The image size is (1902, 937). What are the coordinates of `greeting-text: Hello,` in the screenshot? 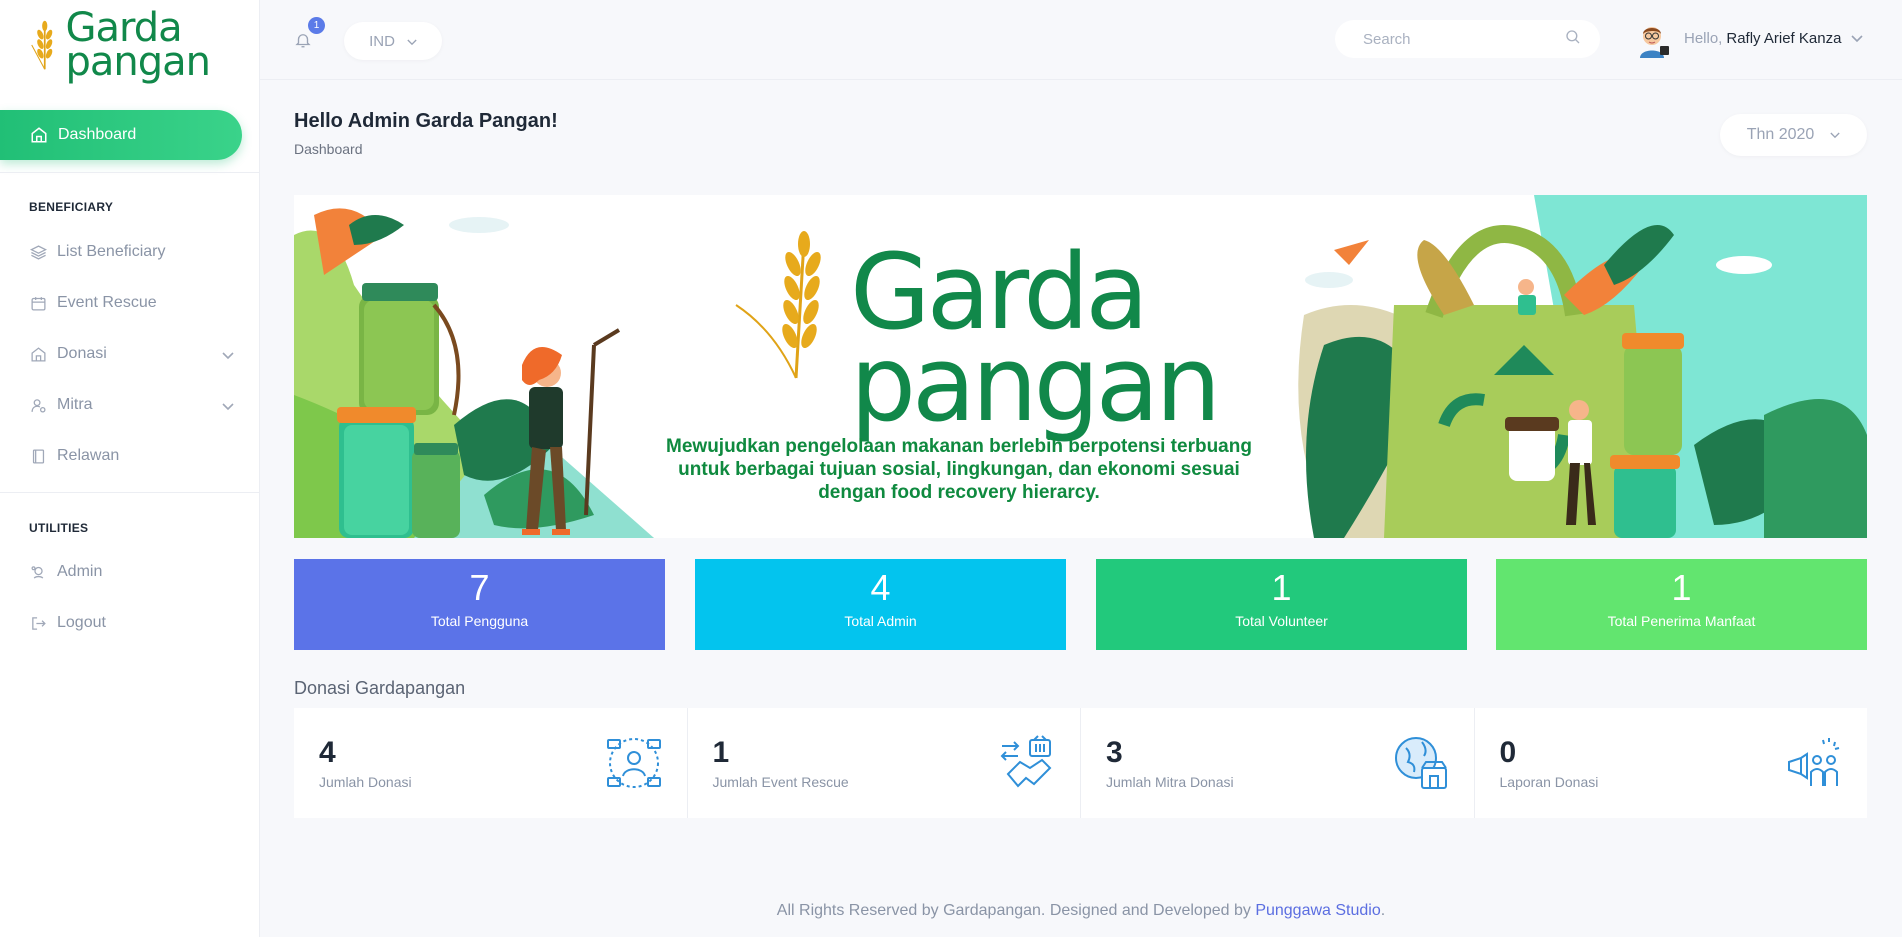 It's located at (1703, 38).